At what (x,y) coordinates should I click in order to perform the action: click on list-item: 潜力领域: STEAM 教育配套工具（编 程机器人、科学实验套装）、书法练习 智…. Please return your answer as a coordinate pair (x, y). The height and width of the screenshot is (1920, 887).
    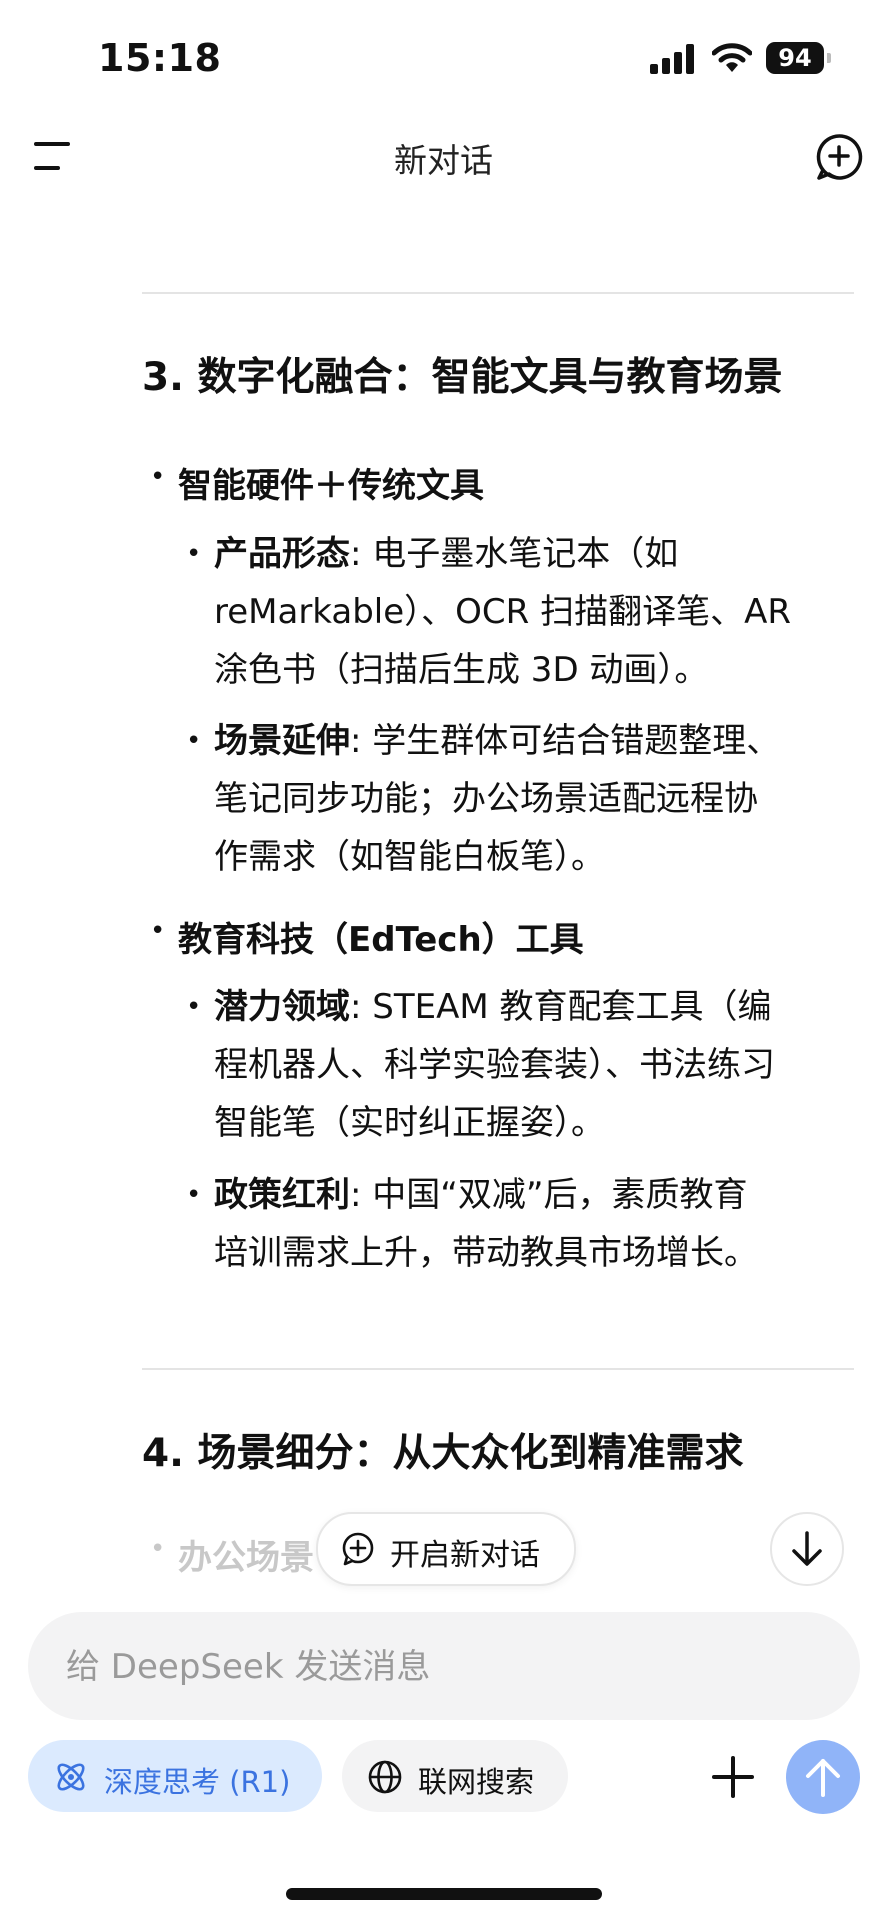
    Looking at the image, I should click on (522, 1065).